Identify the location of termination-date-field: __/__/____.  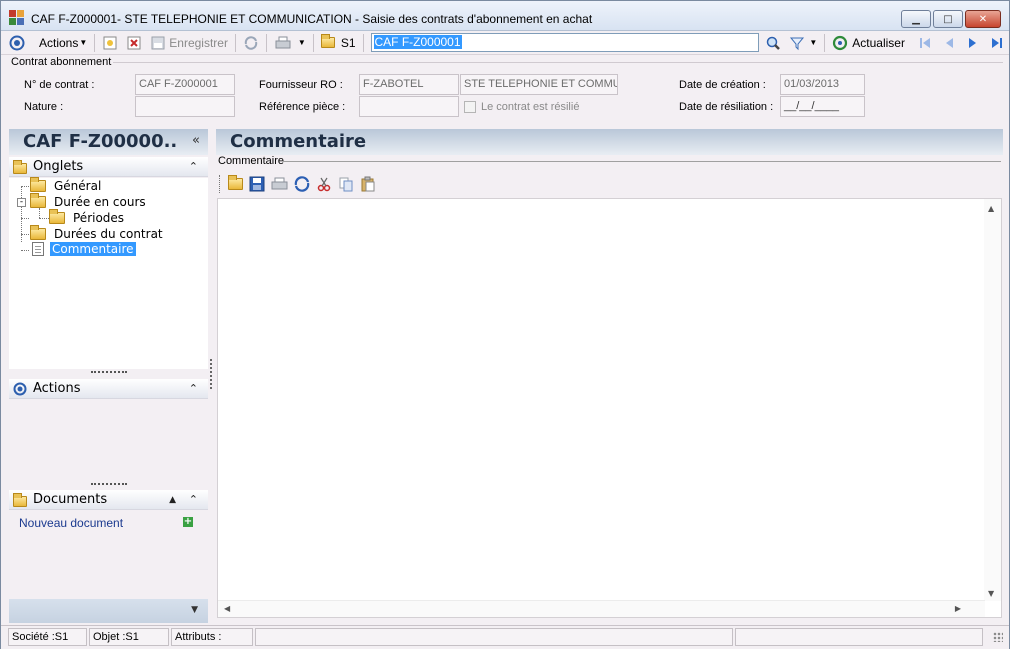
(822, 106).